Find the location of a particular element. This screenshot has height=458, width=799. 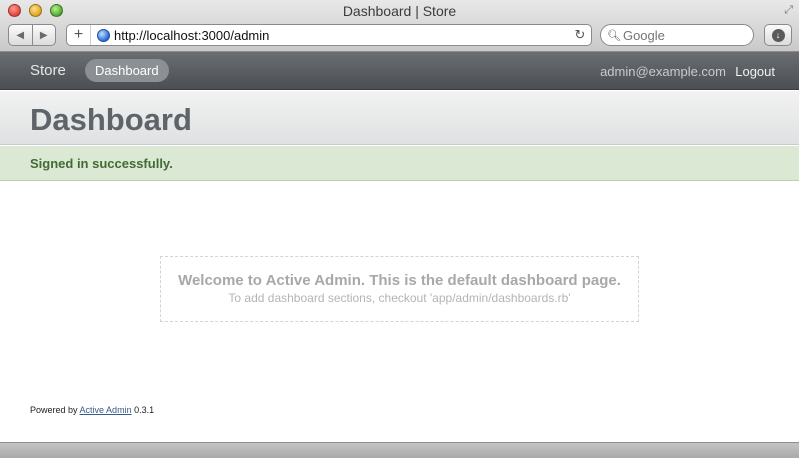

footer-prefix: Powered by is located at coordinates (54, 410).